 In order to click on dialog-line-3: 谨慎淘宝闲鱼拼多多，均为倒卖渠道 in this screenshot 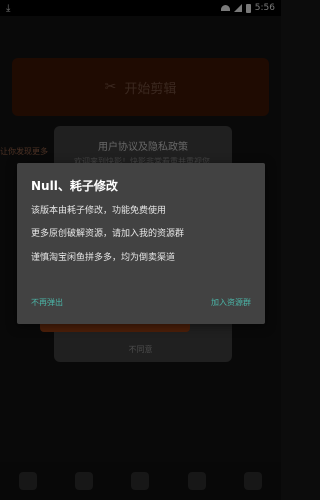, I will do `click(103, 258)`.